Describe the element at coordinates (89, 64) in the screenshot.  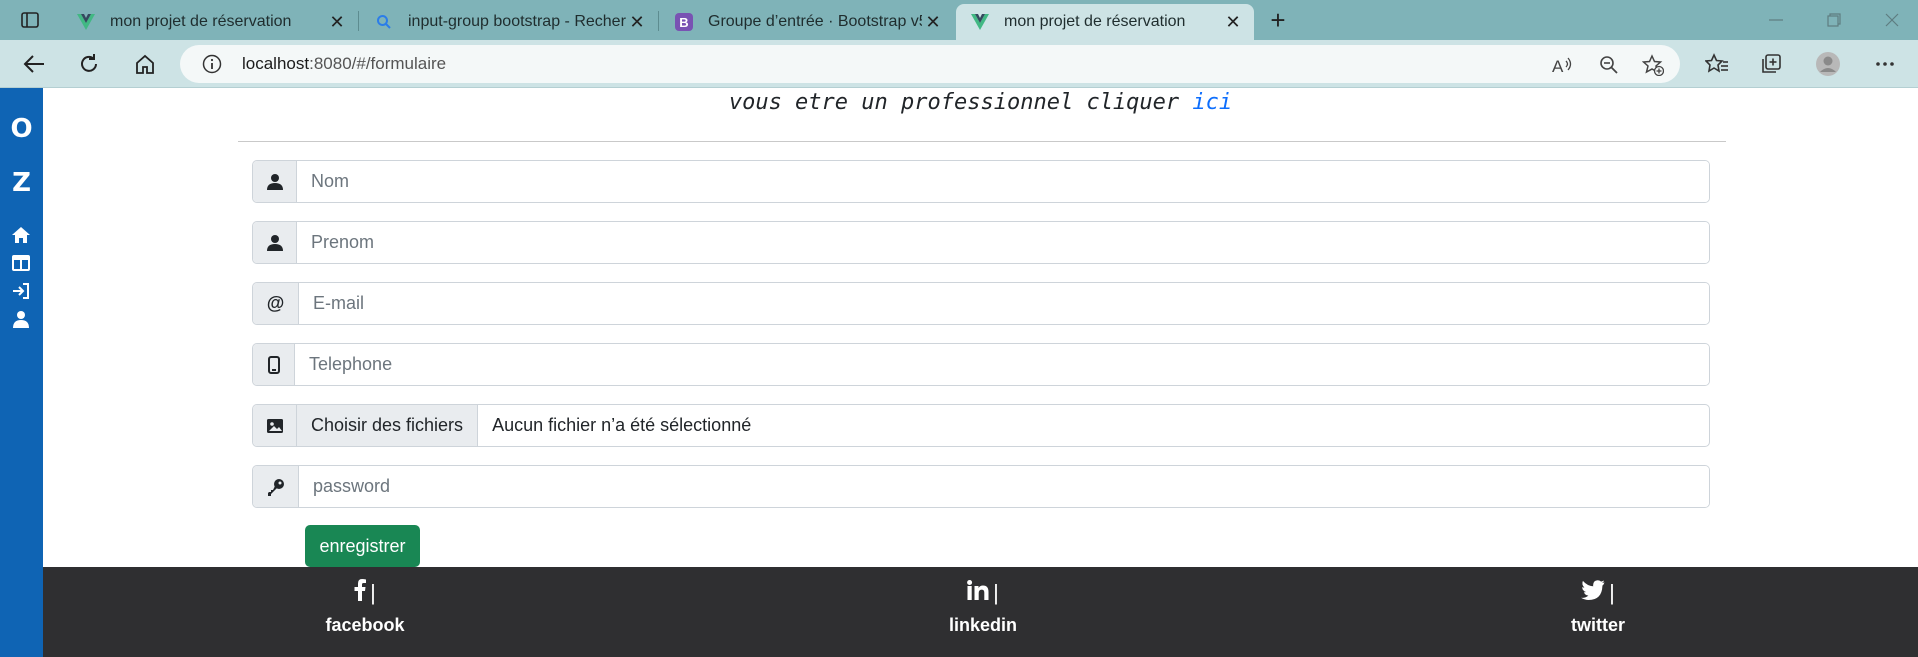
I see `refresh-icon` at that location.